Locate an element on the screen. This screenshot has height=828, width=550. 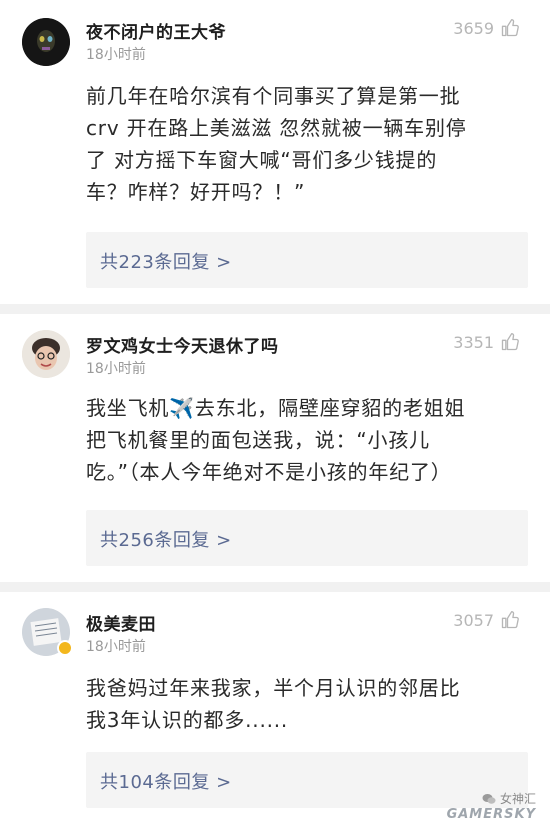
comment-line: 车？咋样？好开吗？！” is located at coordinates (196, 192).